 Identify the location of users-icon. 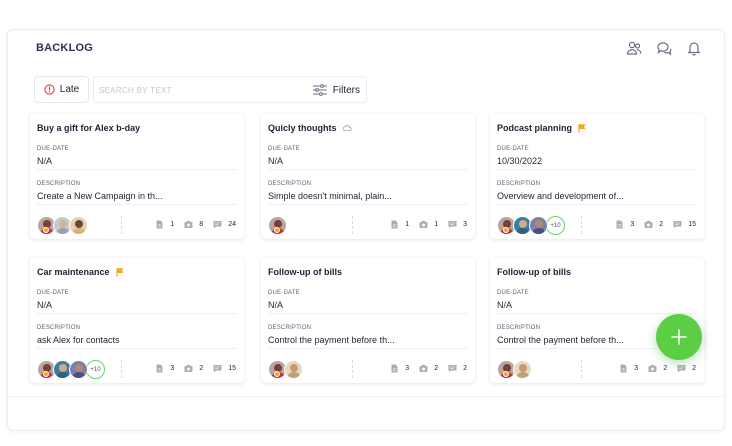
(634, 48).